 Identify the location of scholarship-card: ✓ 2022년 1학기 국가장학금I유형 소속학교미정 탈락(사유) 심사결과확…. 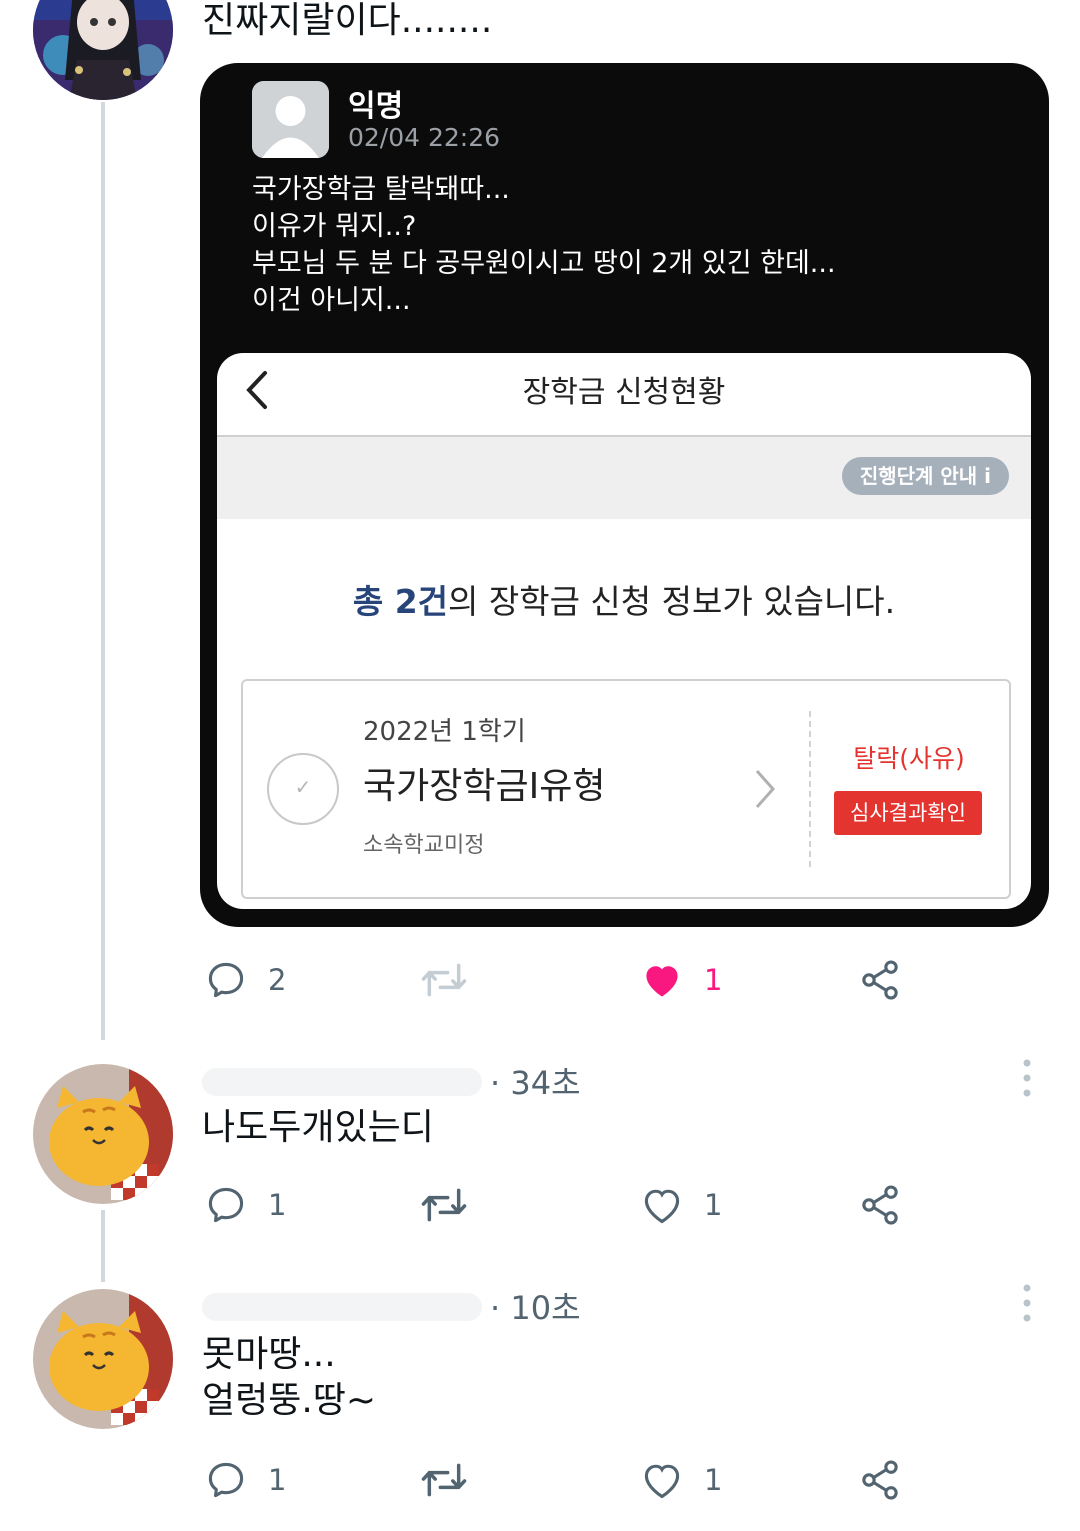
(626, 789).